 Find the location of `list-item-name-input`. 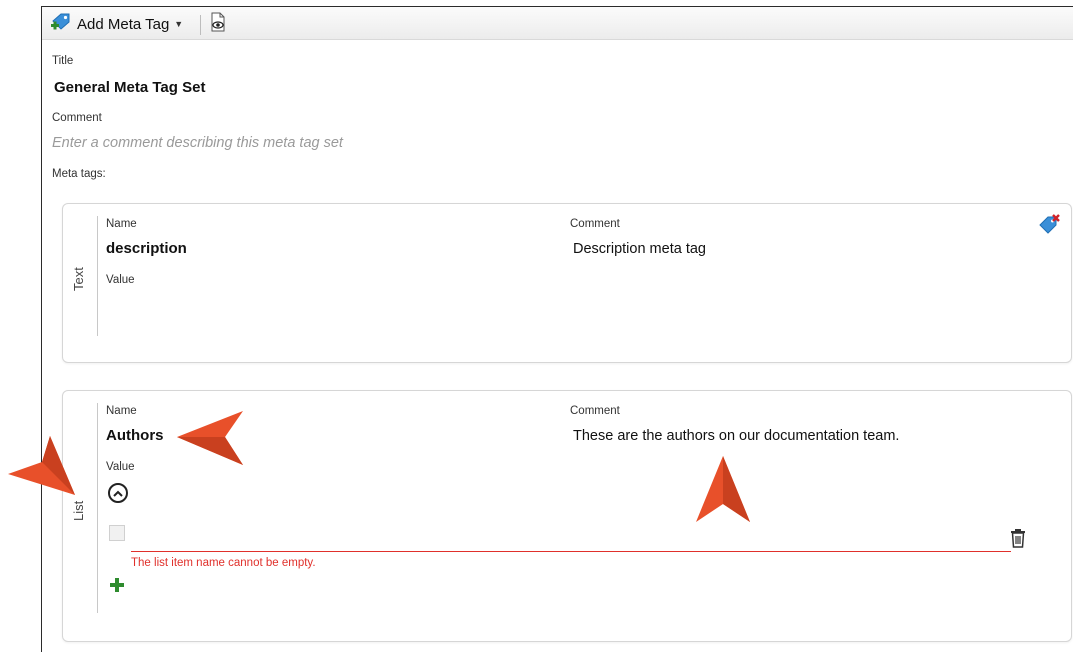

list-item-name-input is located at coordinates (571, 537).